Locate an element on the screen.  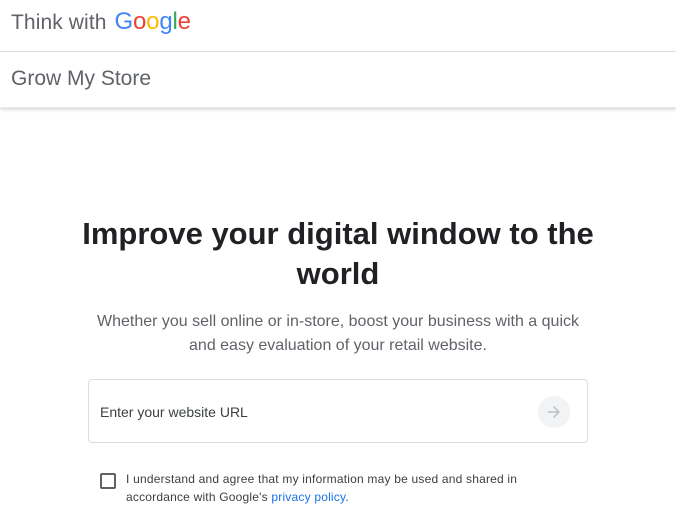
arrow-right-icon is located at coordinates (554, 412).